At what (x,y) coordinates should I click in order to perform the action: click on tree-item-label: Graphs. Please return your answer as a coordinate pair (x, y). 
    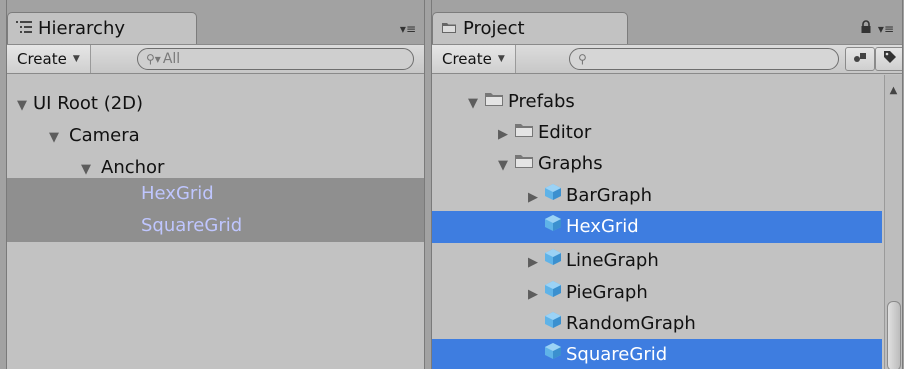
    Looking at the image, I should click on (570, 163).